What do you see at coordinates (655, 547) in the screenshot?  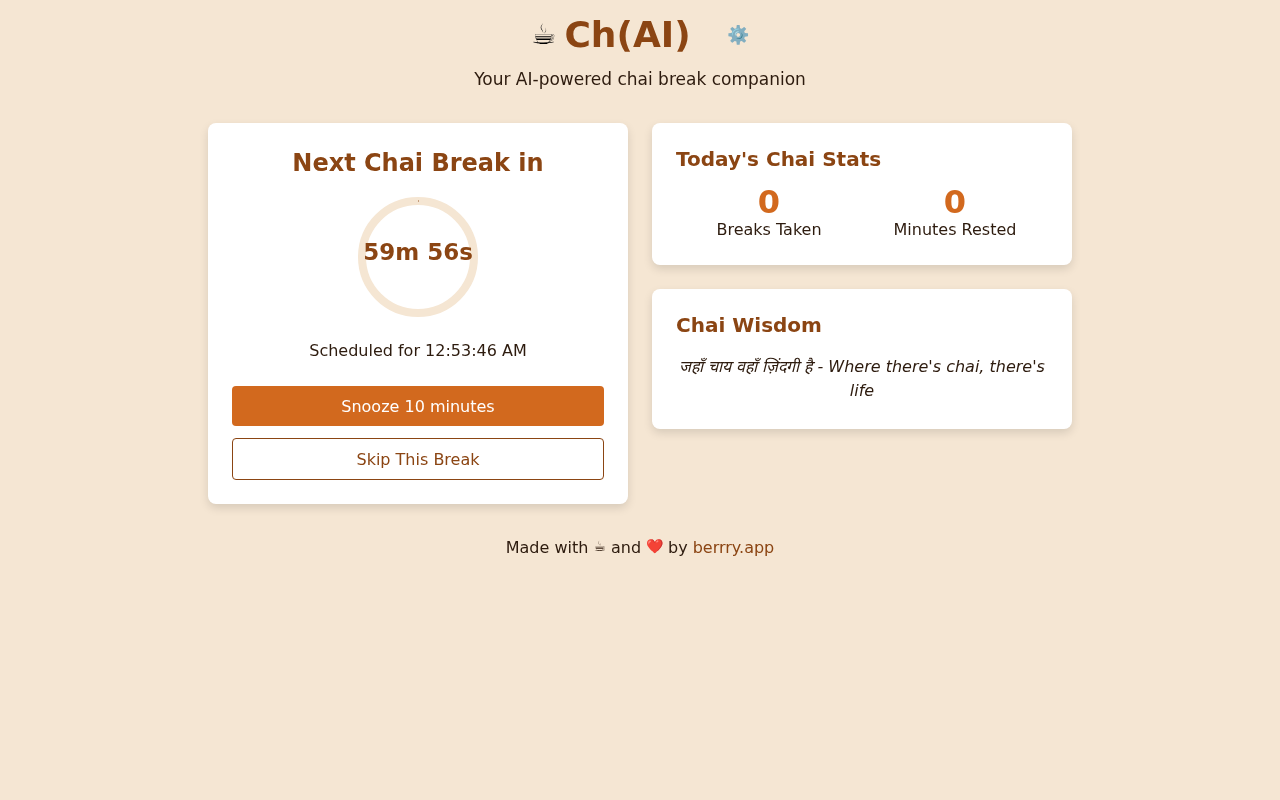 I see `emoji-icon: ❤` at bounding box center [655, 547].